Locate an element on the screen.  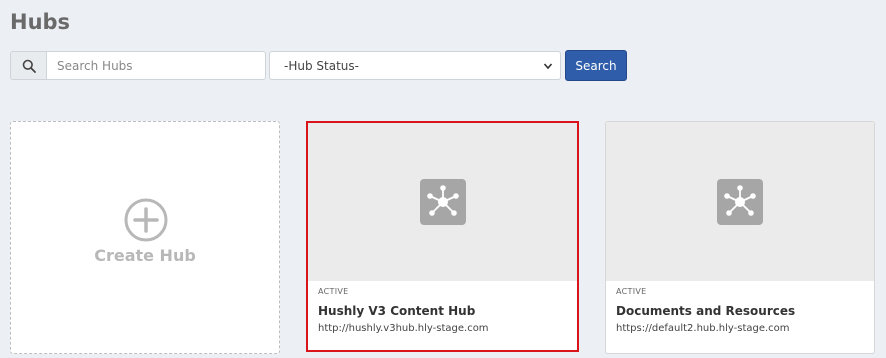
chevron-down-icon is located at coordinates (548, 66).